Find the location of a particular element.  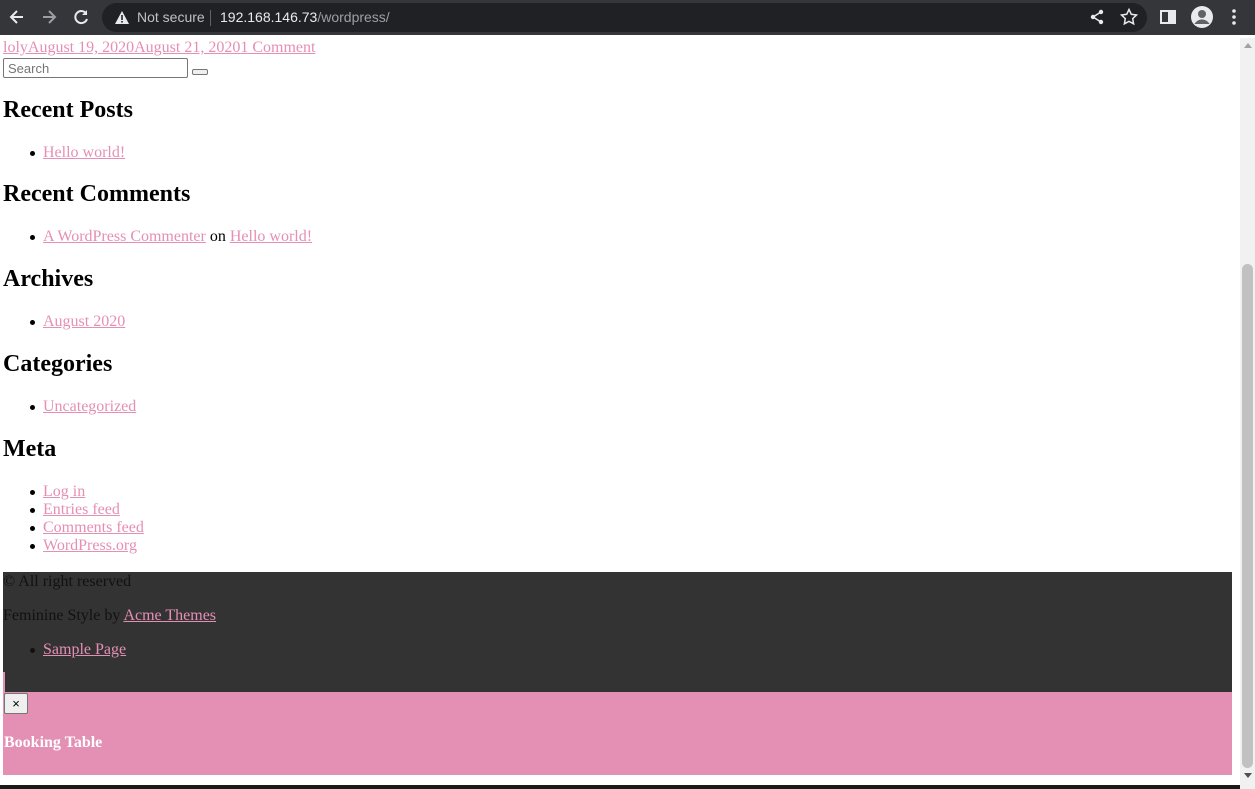

meta-entries-feed-link: Entries feed is located at coordinates (81, 510).